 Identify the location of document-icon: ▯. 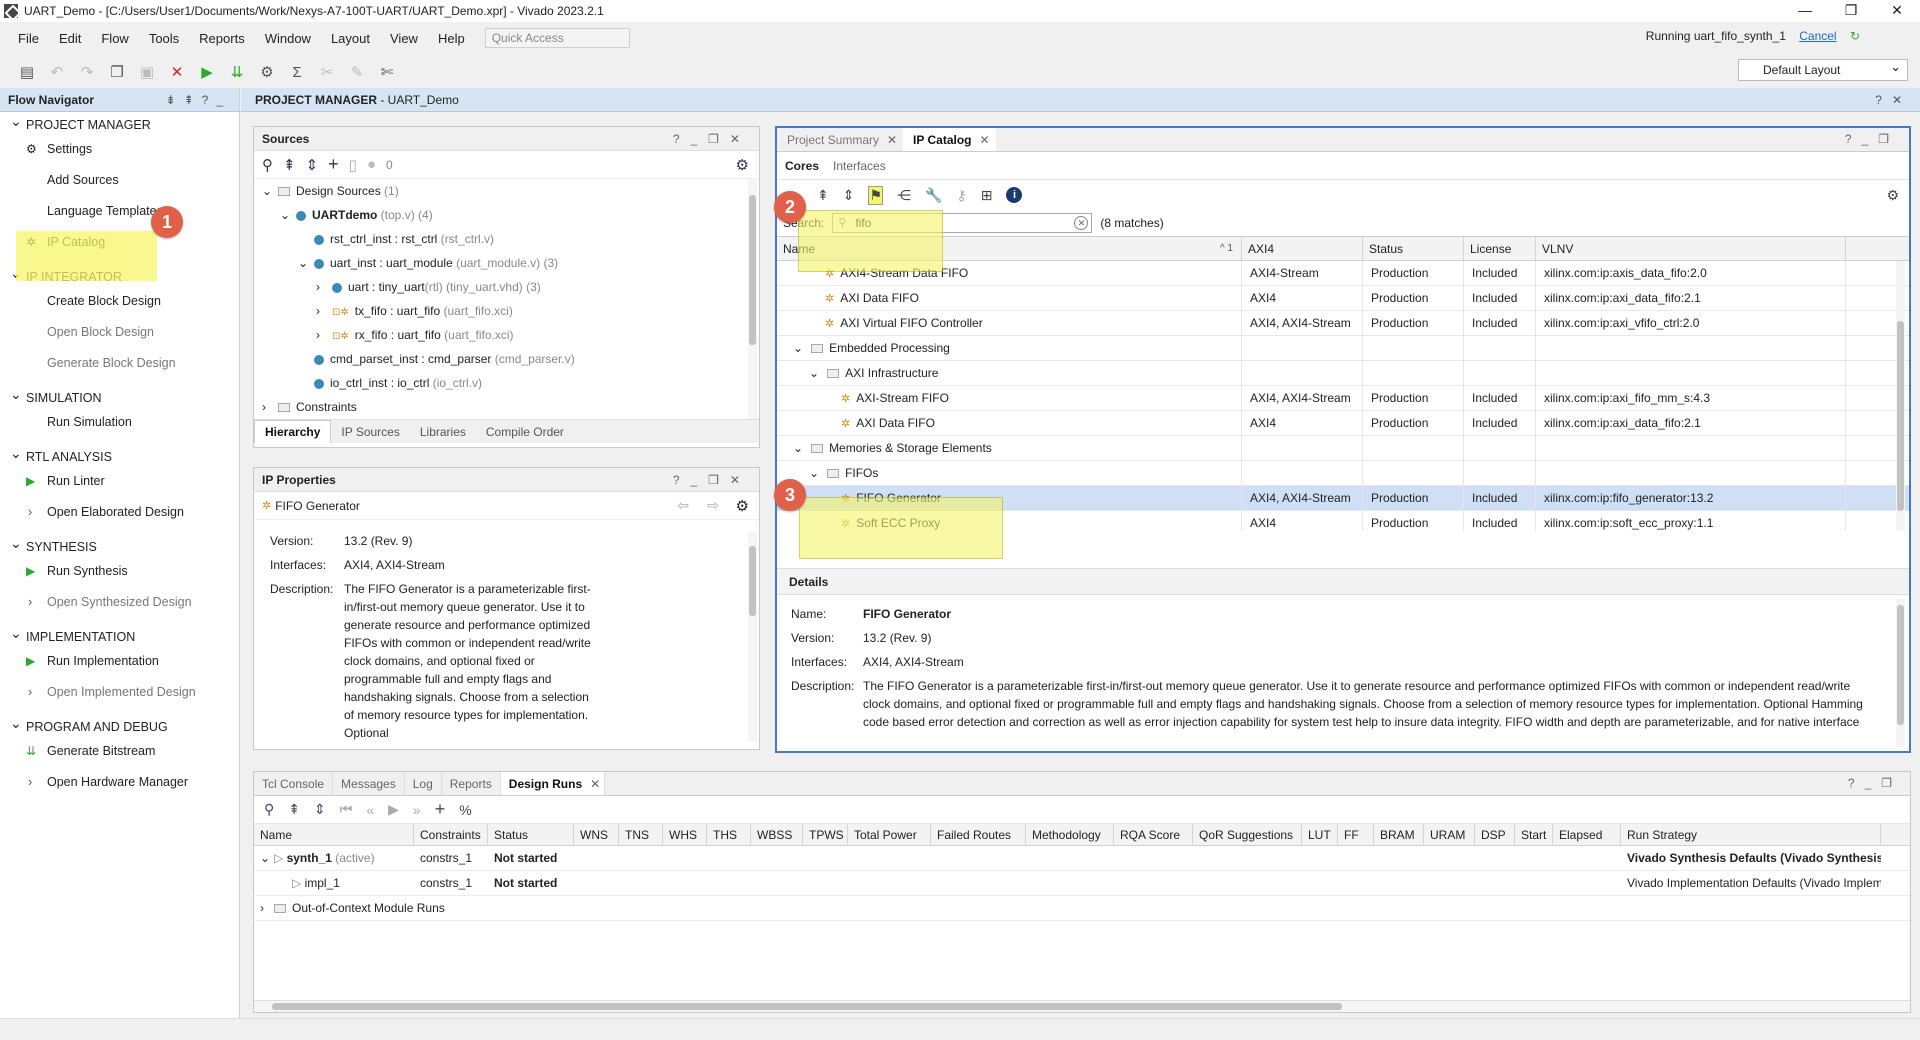
(353, 165).